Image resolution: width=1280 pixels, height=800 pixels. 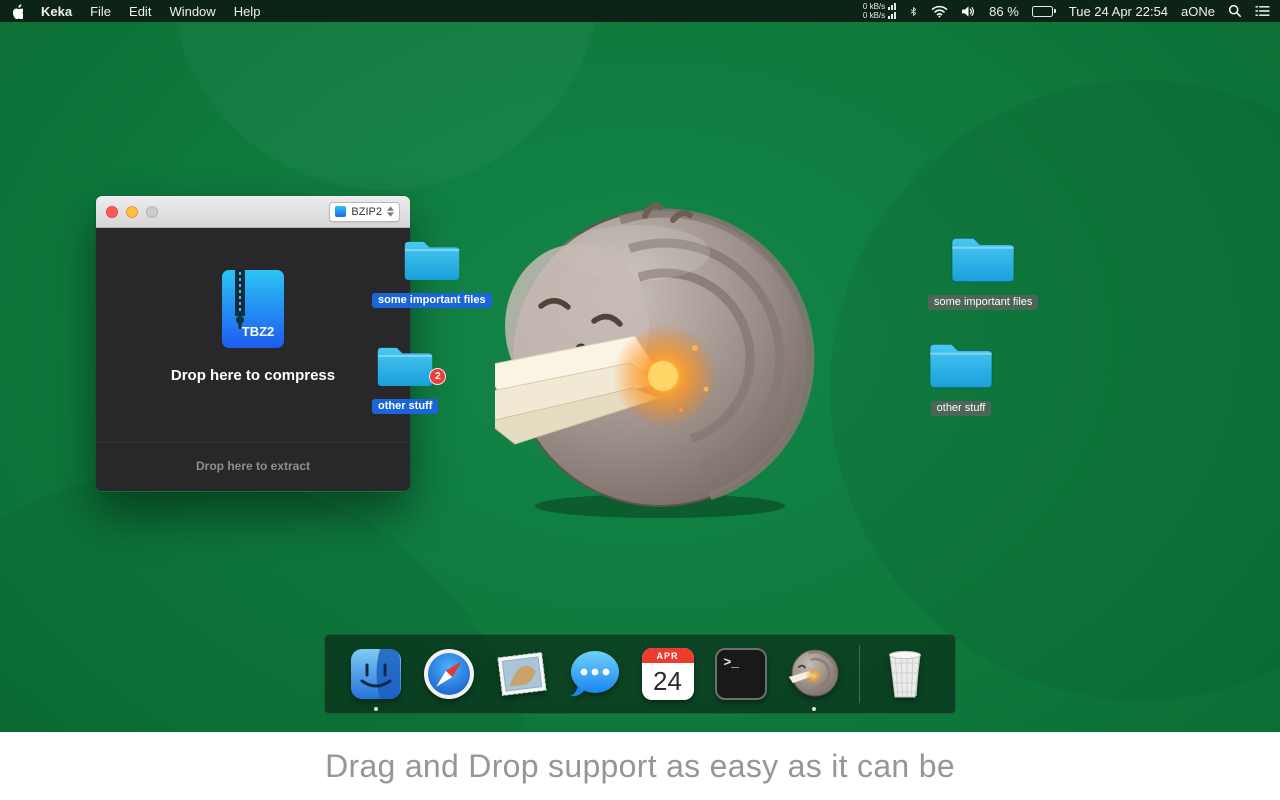 I want to click on dragged-folder-some-important-files: some important files, so click(x=432, y=272).